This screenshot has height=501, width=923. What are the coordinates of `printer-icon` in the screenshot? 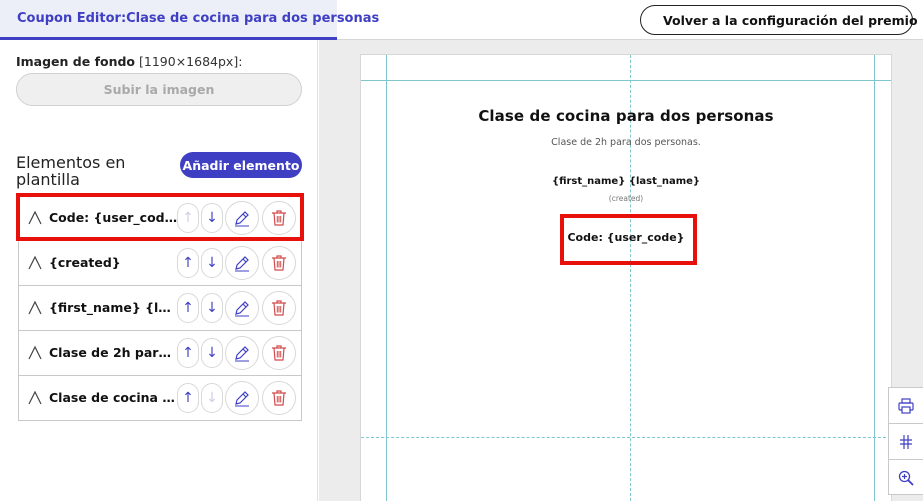 It's located at (906, 405).